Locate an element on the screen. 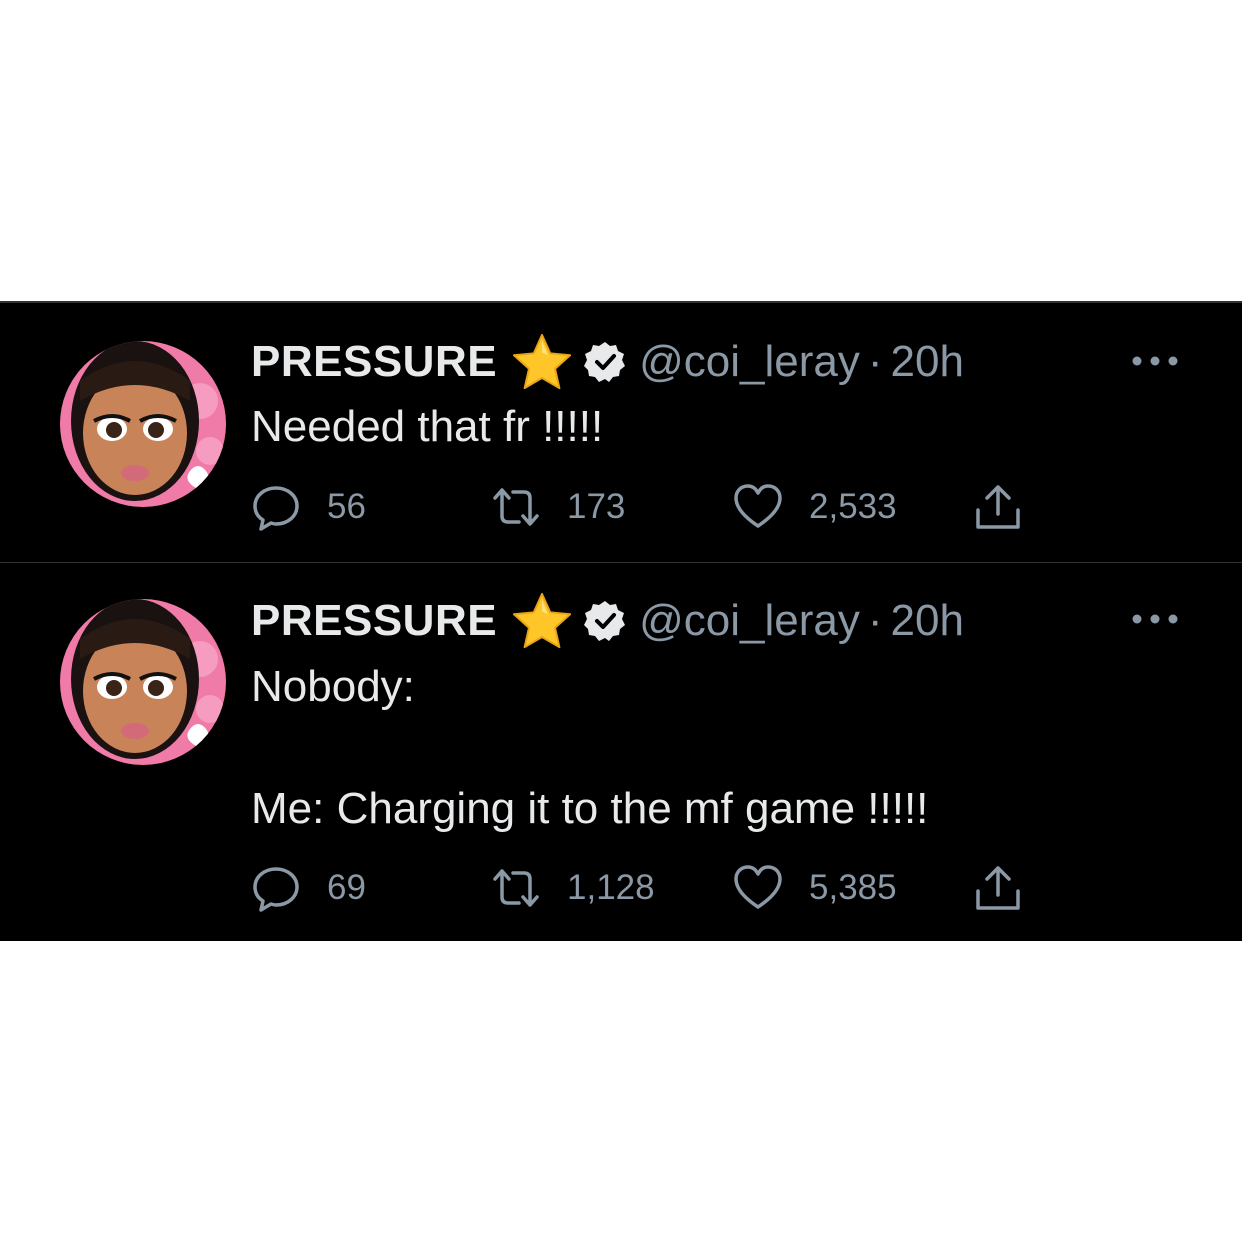  retweet-count: 173 is located at coordinates (596, 506).